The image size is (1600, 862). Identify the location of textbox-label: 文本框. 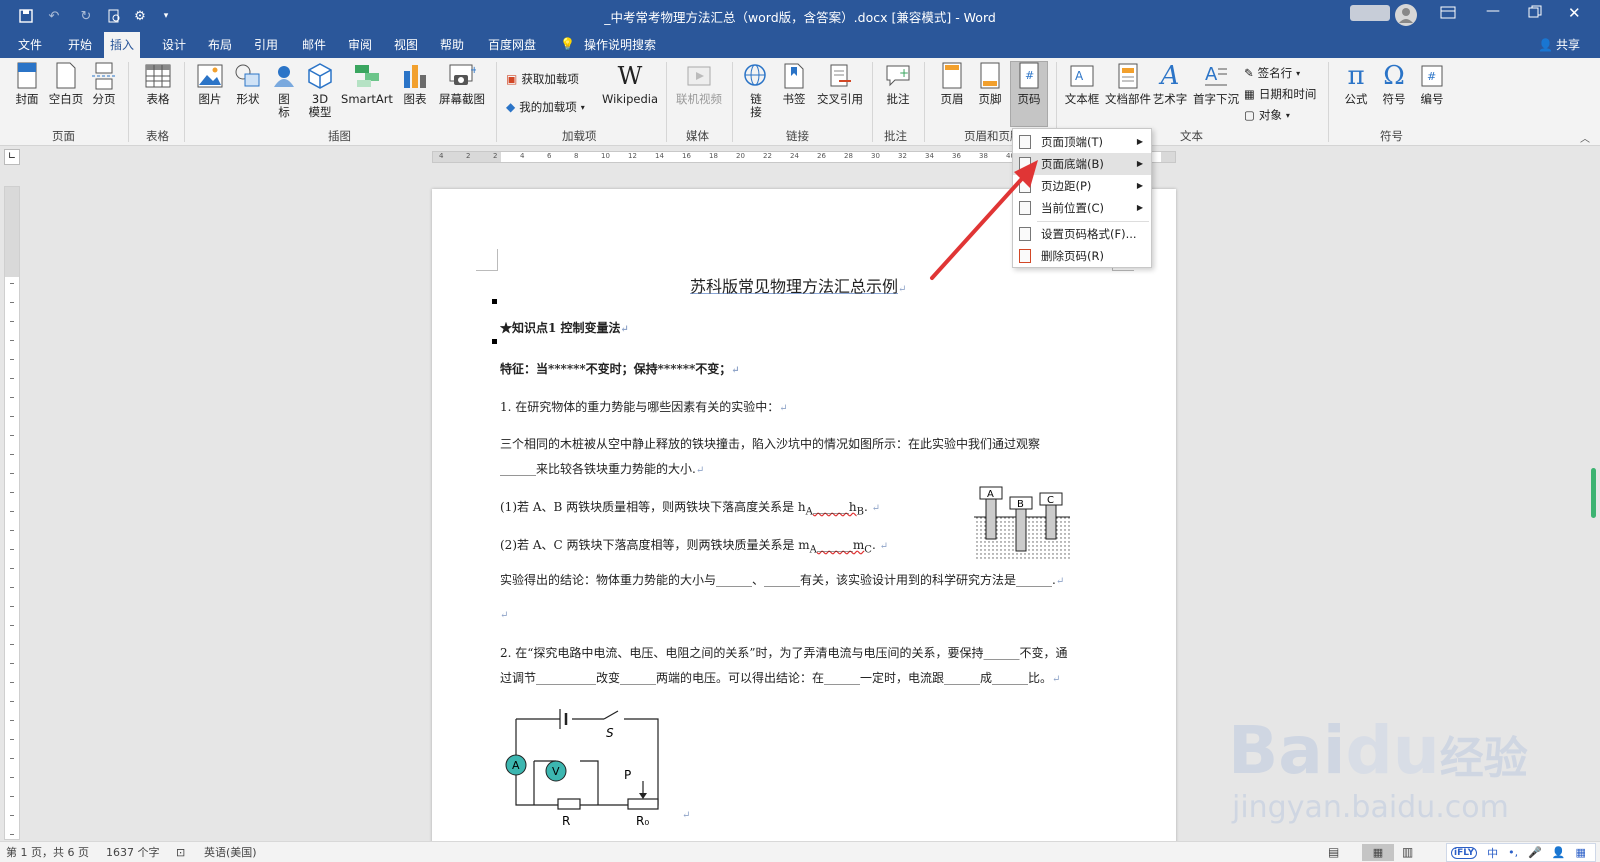
(1082, 99).